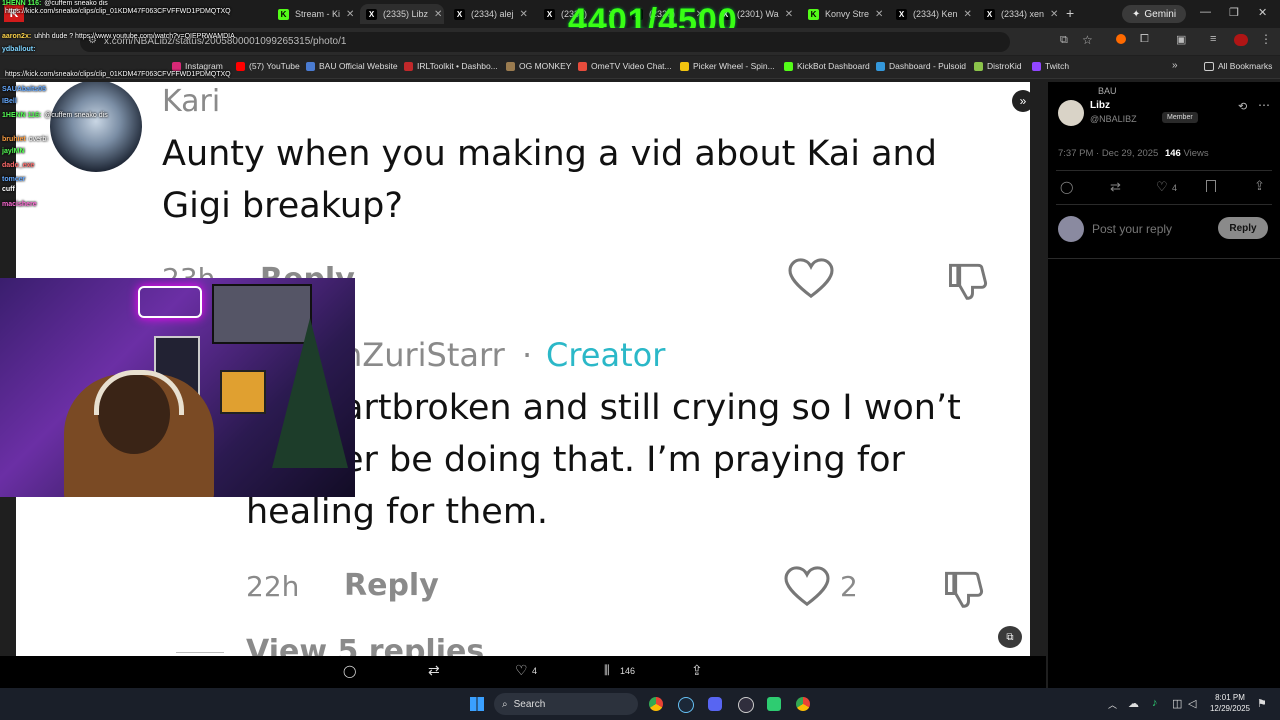 The width and height of the screenshot is (1280, 720). Describe the element at coordinates (490, 14) in the screenshot. I see `tab: X (2334) alej ✕` at that location.